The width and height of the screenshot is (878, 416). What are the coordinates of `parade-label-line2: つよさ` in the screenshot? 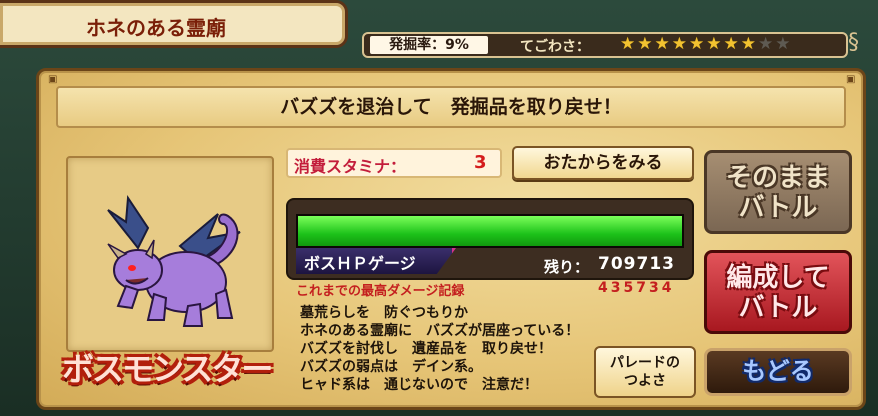 It's located at (645, 381).